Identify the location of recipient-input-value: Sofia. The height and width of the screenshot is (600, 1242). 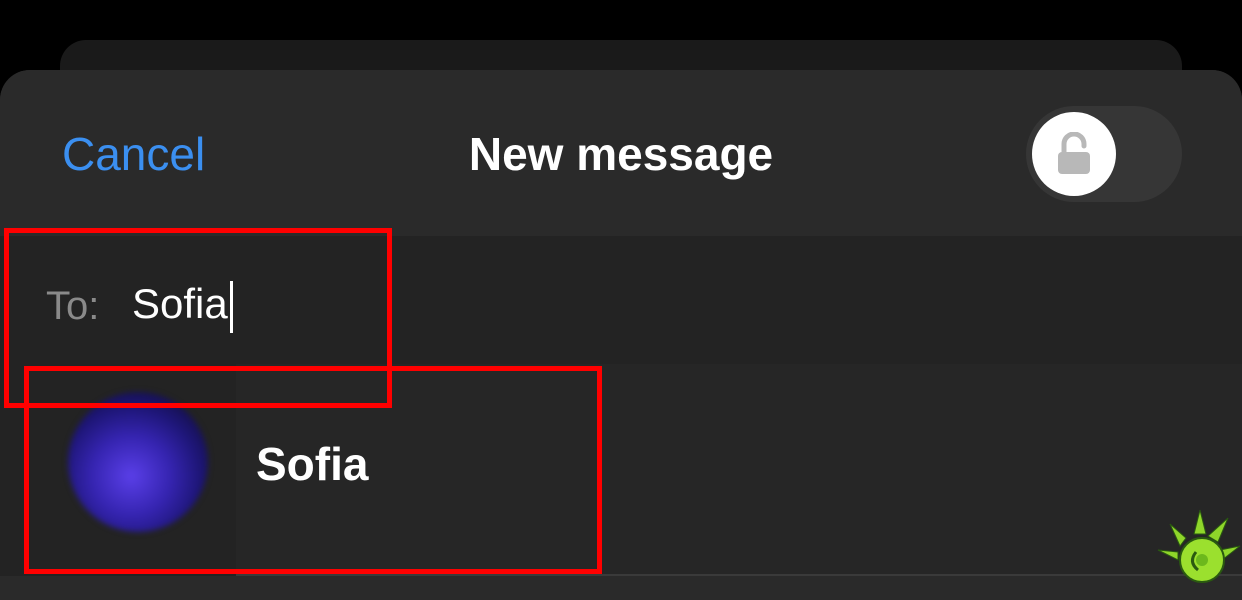
(180, 303).